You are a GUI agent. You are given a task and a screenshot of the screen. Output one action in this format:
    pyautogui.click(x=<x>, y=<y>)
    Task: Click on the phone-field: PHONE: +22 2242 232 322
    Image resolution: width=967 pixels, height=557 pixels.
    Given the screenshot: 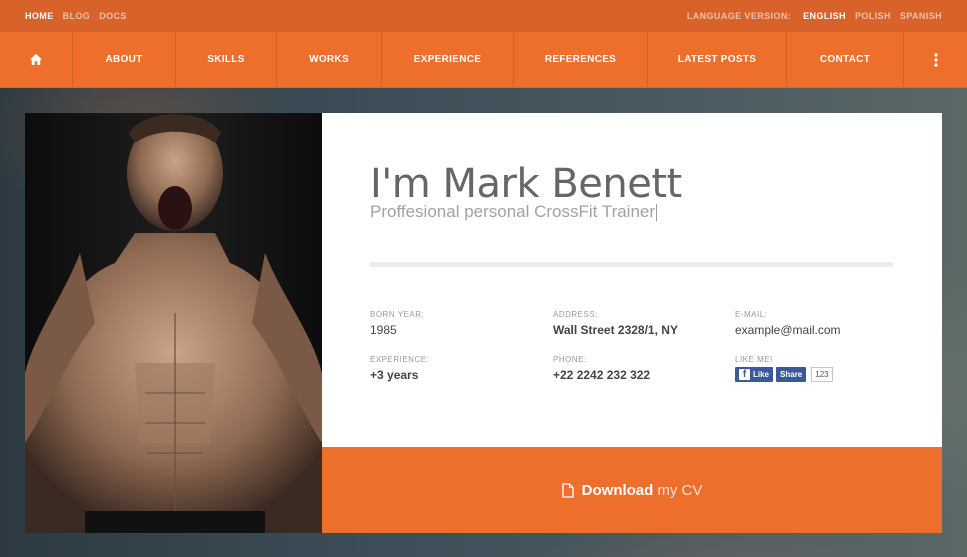 What is the action you would take?
    pyautogui.click(x=601, y=368)
    